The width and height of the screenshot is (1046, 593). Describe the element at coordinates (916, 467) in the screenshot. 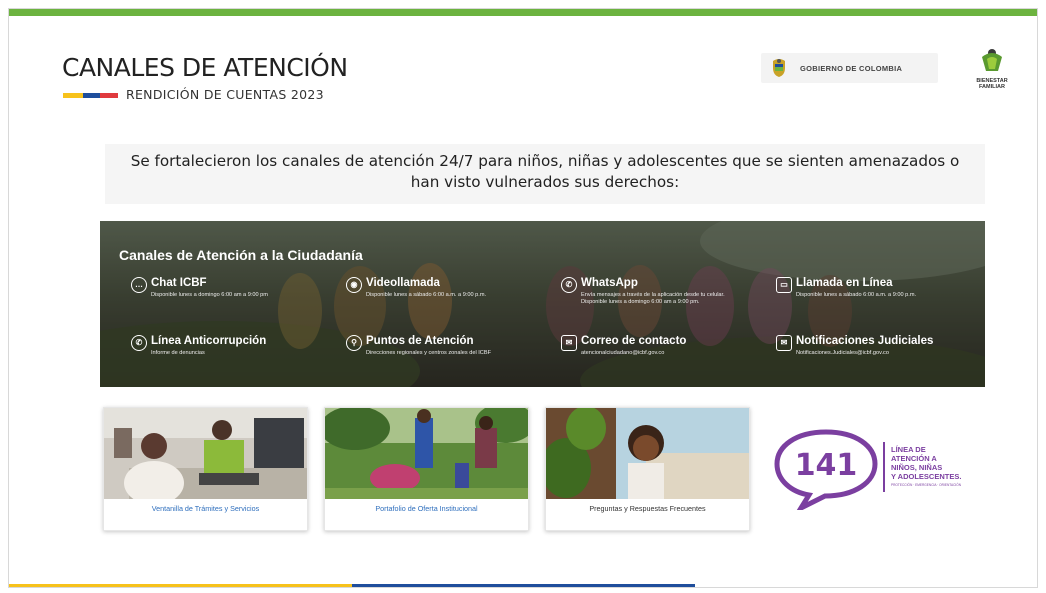

I see `line-141-text-3: NIÑOS, NIÑAS` at that location.